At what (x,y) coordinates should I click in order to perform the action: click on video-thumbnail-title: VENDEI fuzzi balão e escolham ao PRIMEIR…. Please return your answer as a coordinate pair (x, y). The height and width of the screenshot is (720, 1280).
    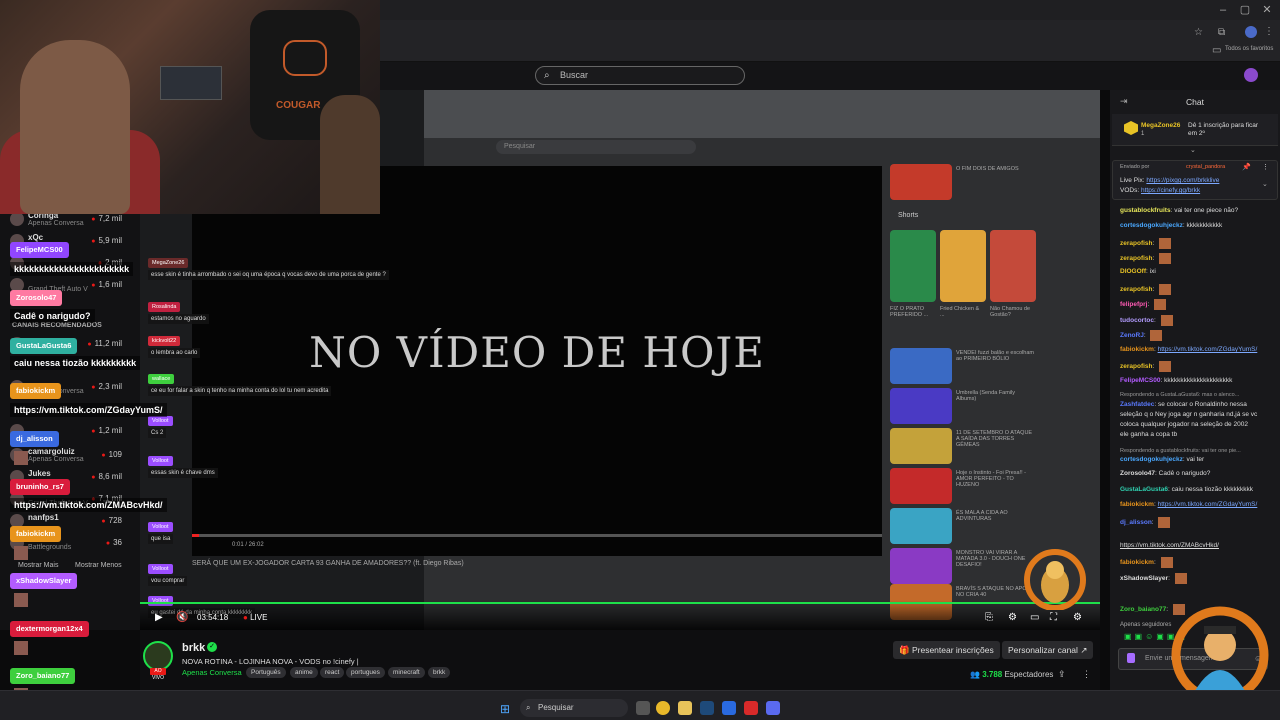
    Looking at the image, I should click on (995, 356).